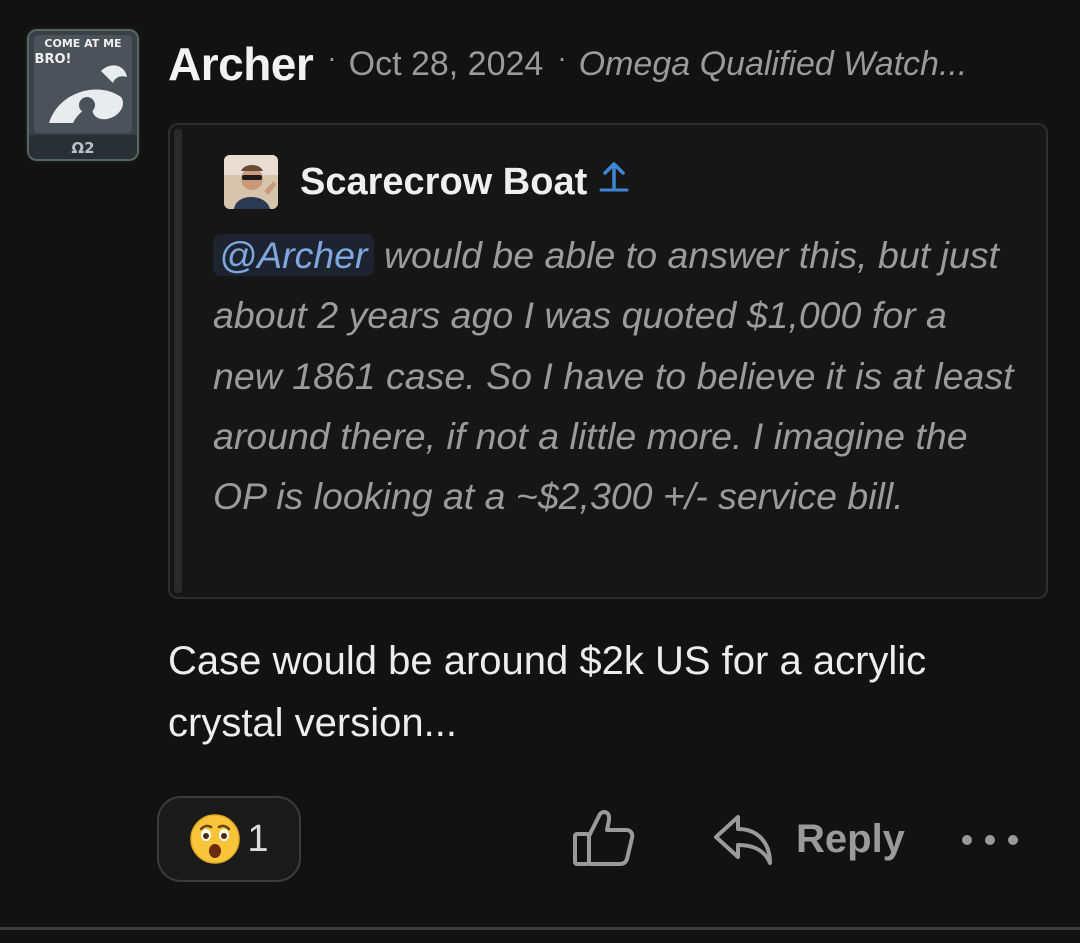  What do you see at coordinates (83, 95) in the screenshot?
I see `author-avatar: COME AT ME BRO! Ω2` at bounding box center [83, 95].